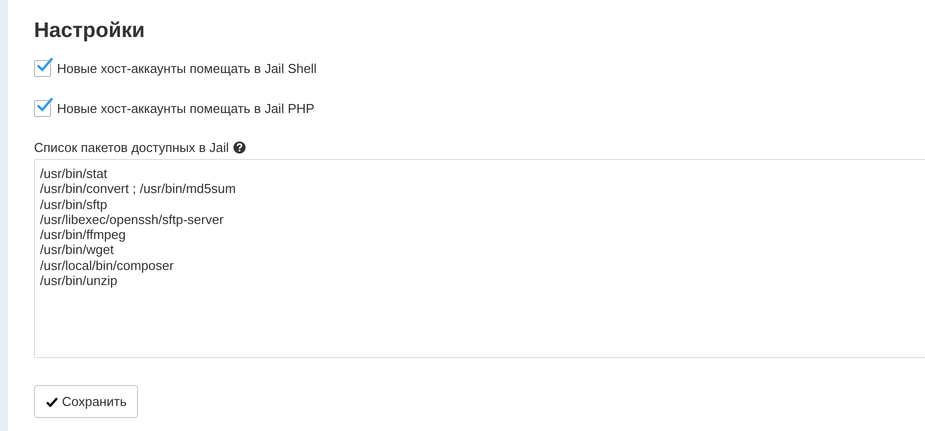 The height and width of the screenshot is (431, 925). Describe the element at coordinates (86, 401) in the screenshot. I see `save-button: Сохранить` at that location.